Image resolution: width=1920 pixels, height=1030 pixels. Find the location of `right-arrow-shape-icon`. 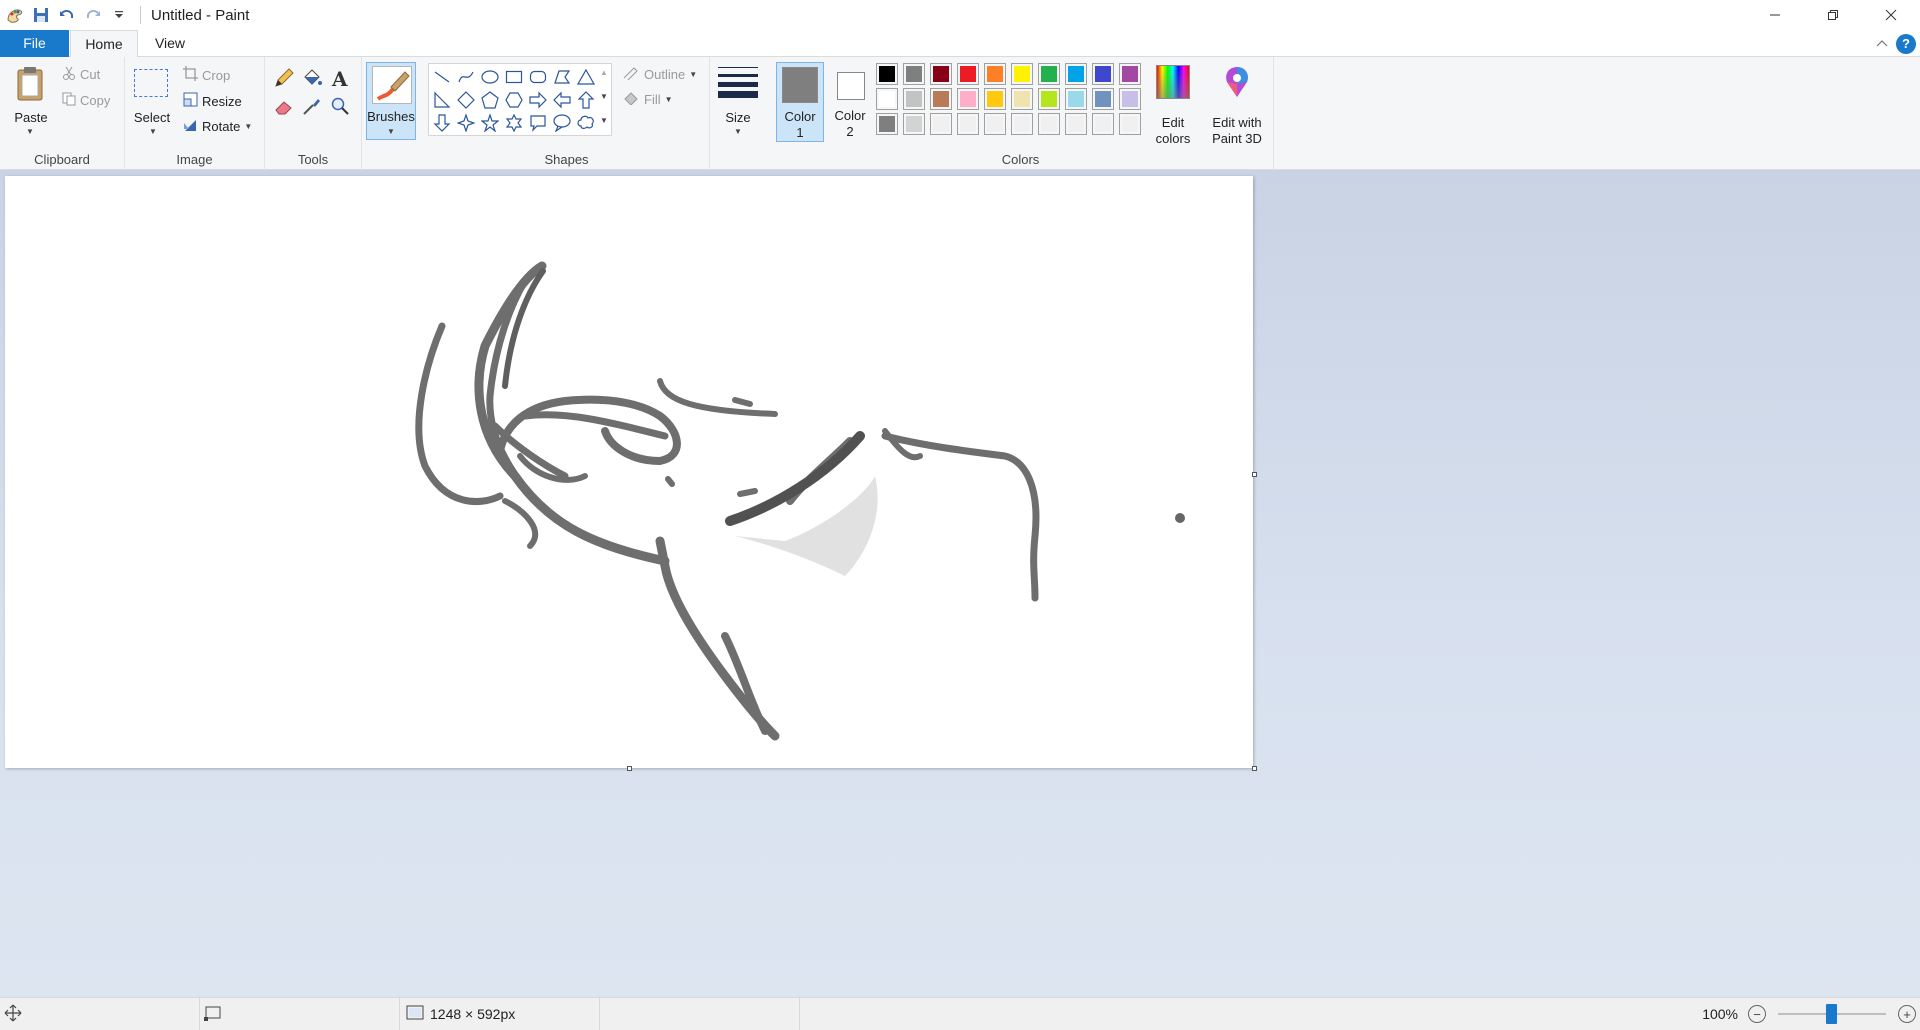

right-arrow-shape-icon is located at coordinates (538, 100).